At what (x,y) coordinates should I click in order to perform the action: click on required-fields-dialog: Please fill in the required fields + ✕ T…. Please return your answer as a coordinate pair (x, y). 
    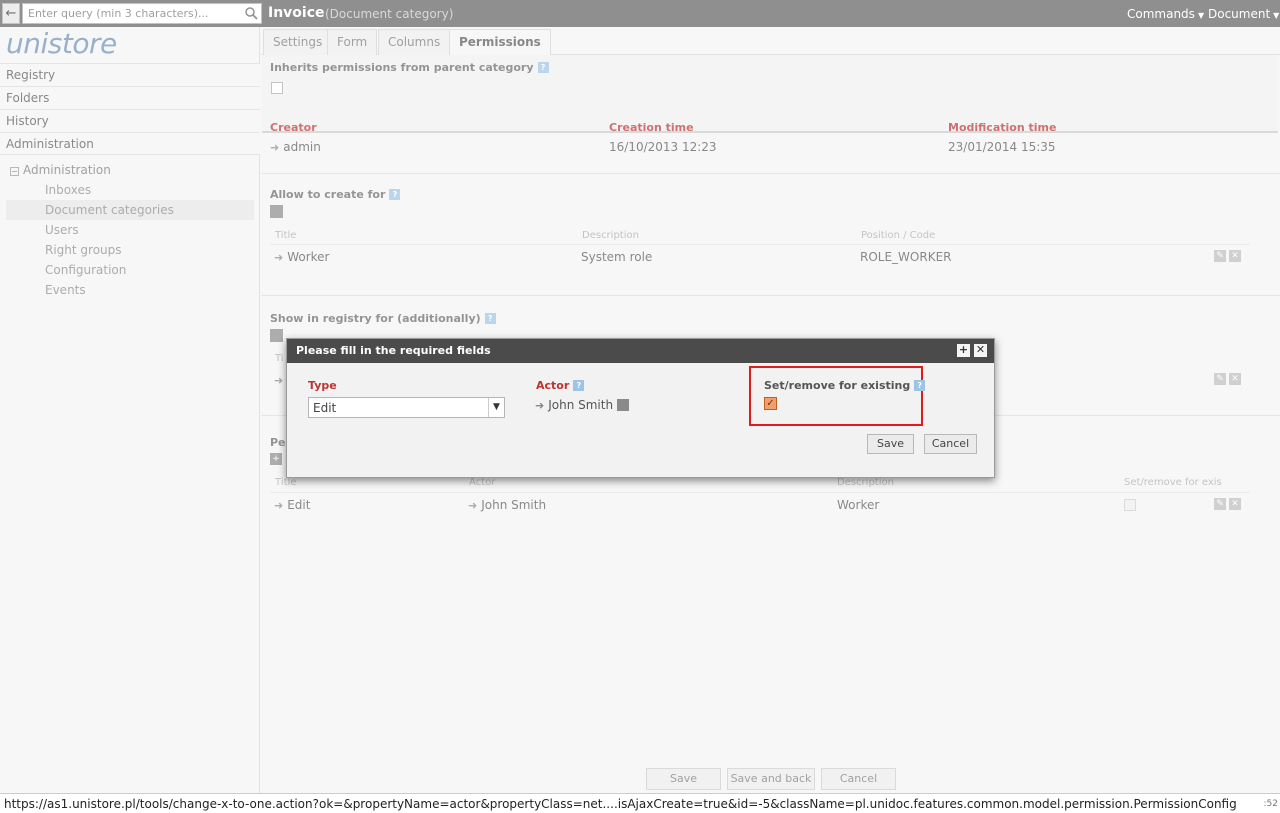
    Looking at the image, I should click on (640, 408).